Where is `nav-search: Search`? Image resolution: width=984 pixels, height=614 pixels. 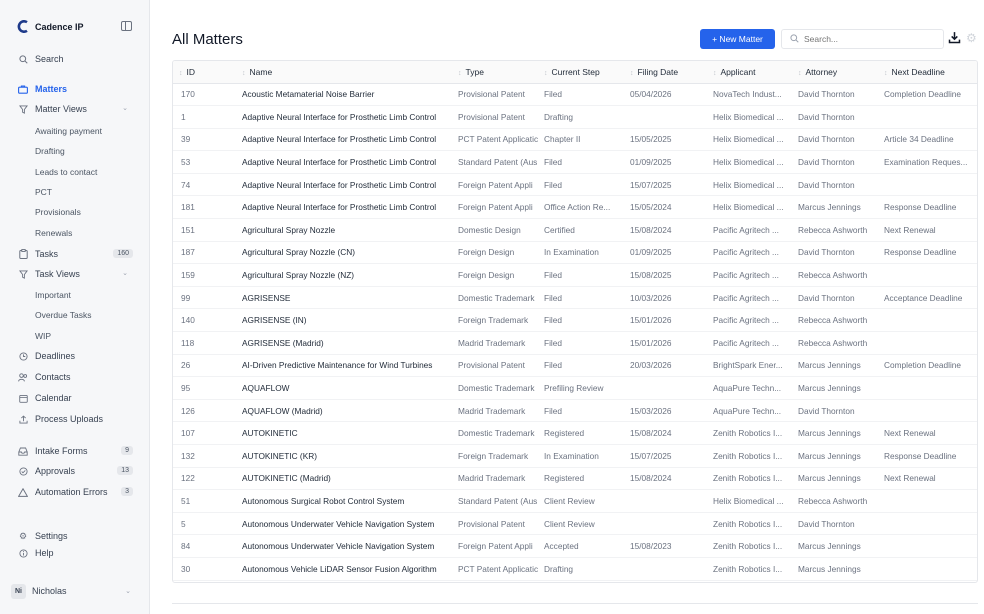 nav-search: Search is located at coordinates (75, 59).